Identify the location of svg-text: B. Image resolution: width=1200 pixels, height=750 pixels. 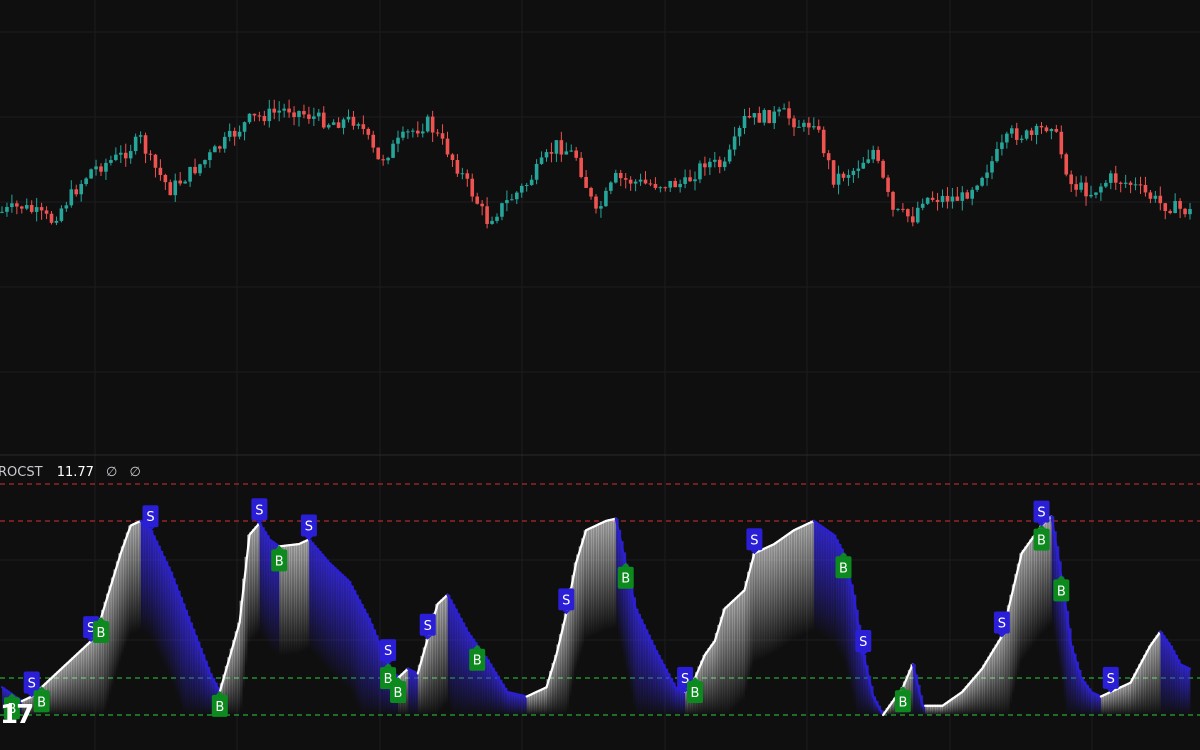
(843, 568).